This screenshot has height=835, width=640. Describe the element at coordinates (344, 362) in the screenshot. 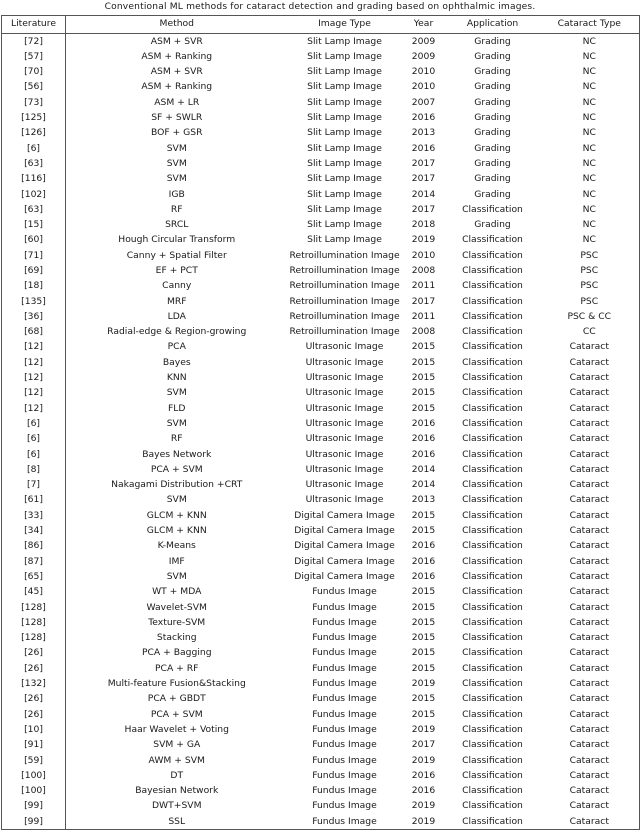

I see `cell-image-type: Ultrasonic Image` at that location.